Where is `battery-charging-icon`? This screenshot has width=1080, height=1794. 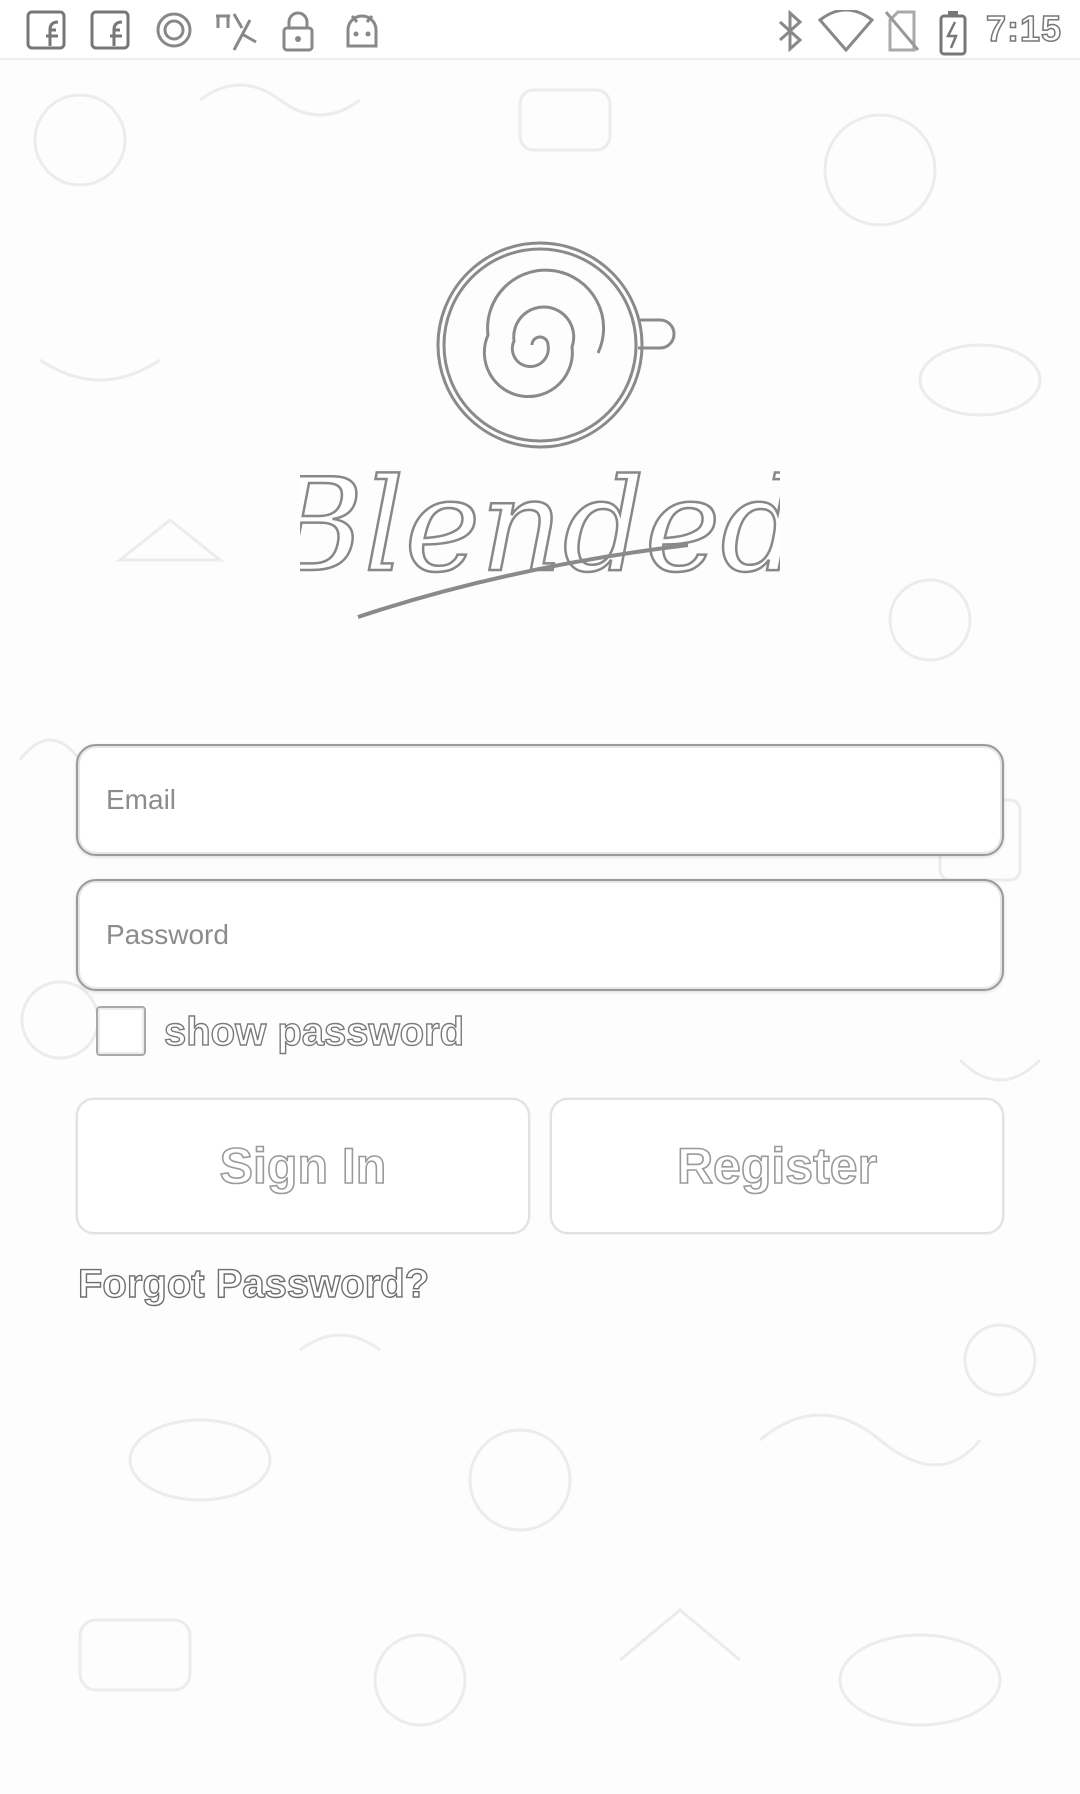
battery-charging-icon is located at coordinates (953, 33).